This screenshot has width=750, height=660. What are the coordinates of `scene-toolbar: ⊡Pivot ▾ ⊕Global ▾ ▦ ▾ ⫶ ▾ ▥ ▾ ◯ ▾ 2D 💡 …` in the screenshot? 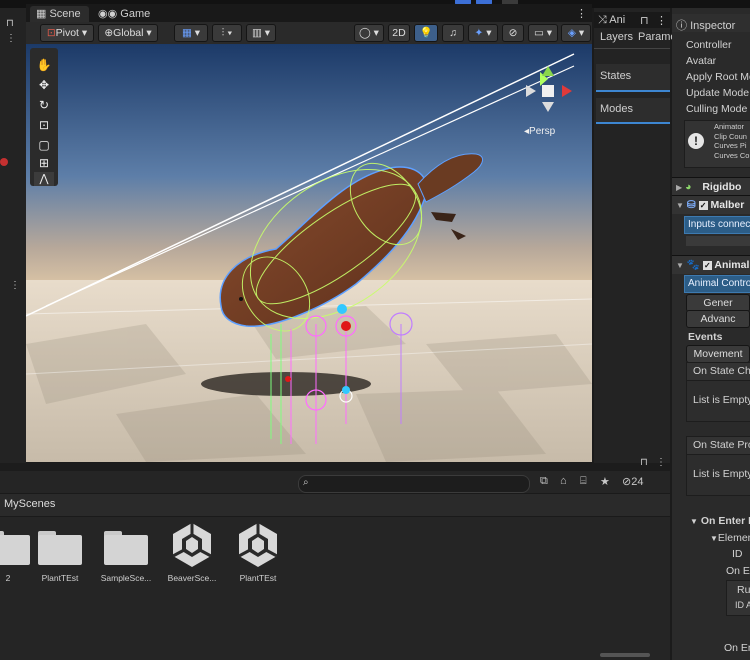 It's located at (309, 33).